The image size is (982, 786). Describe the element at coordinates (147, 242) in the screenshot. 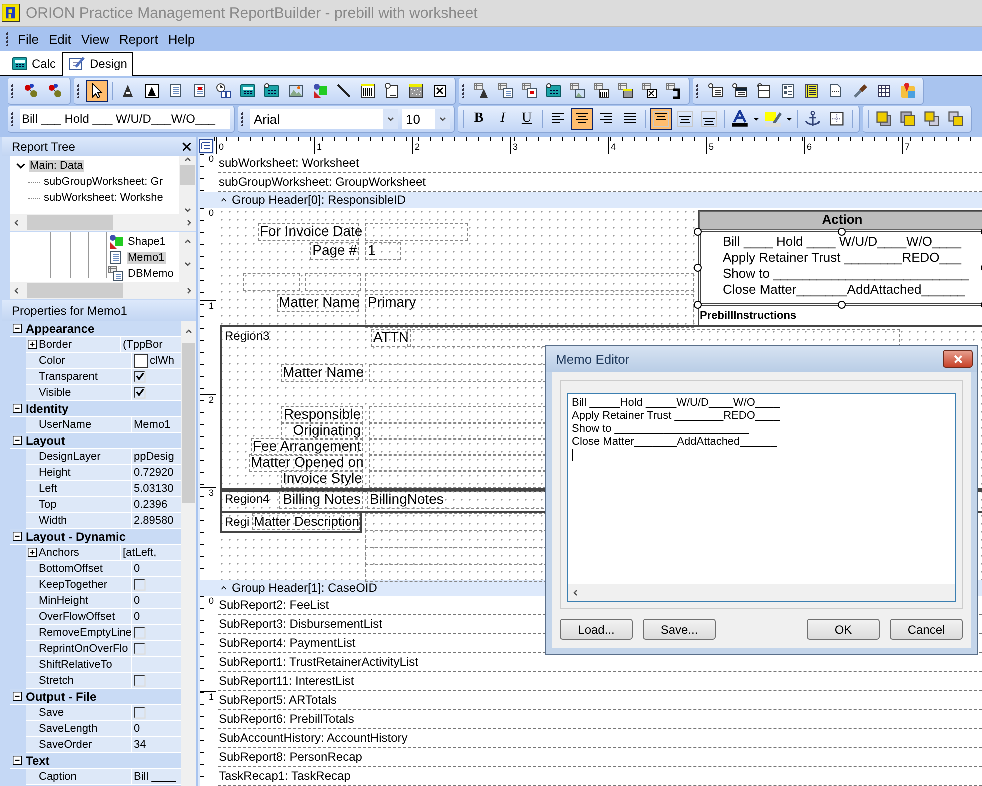

I see `tree-item: Shape1` at that location.